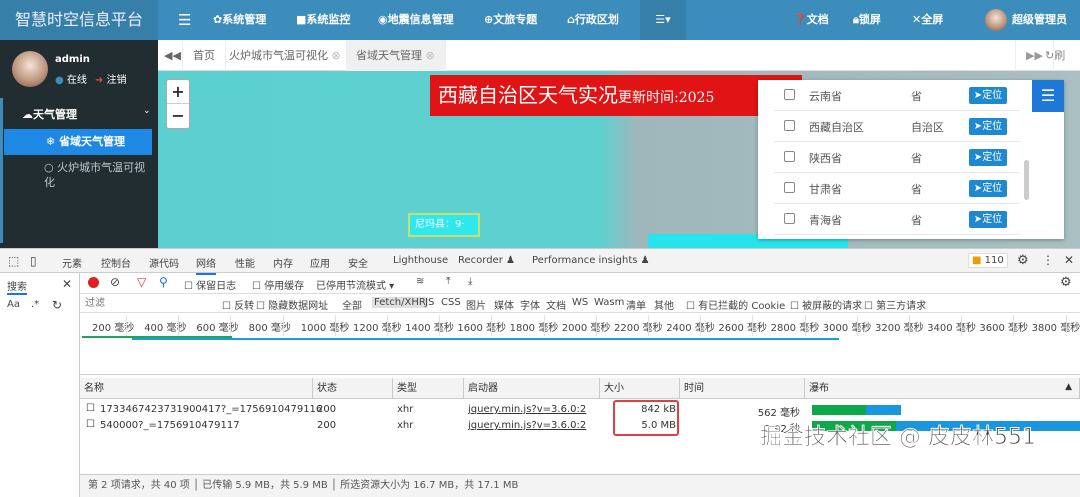 The height and width of the screenshot is (497, 1080). Describe the element at coordinates (164, 262) in the screenshot. I see `devtools-tab: 源代码` at that location.